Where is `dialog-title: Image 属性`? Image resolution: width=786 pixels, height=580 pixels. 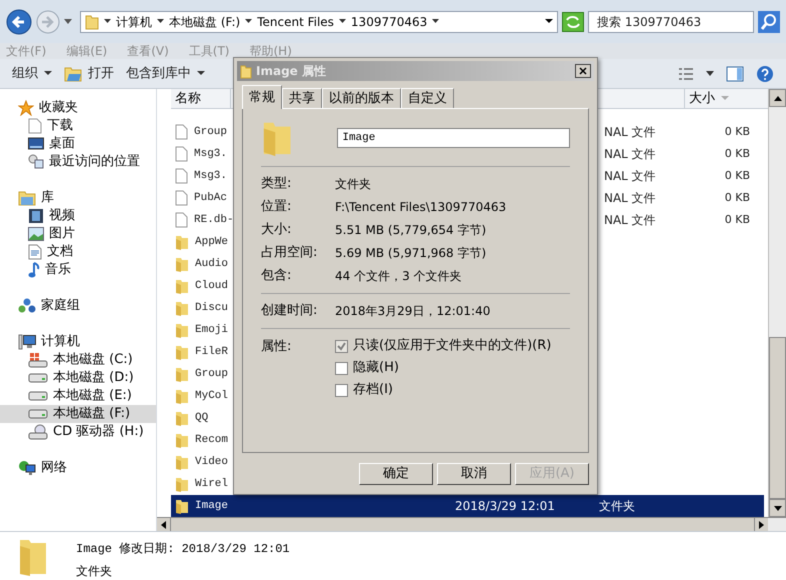
dialog-title: Image 属性 is located at coordinates (291, 71).